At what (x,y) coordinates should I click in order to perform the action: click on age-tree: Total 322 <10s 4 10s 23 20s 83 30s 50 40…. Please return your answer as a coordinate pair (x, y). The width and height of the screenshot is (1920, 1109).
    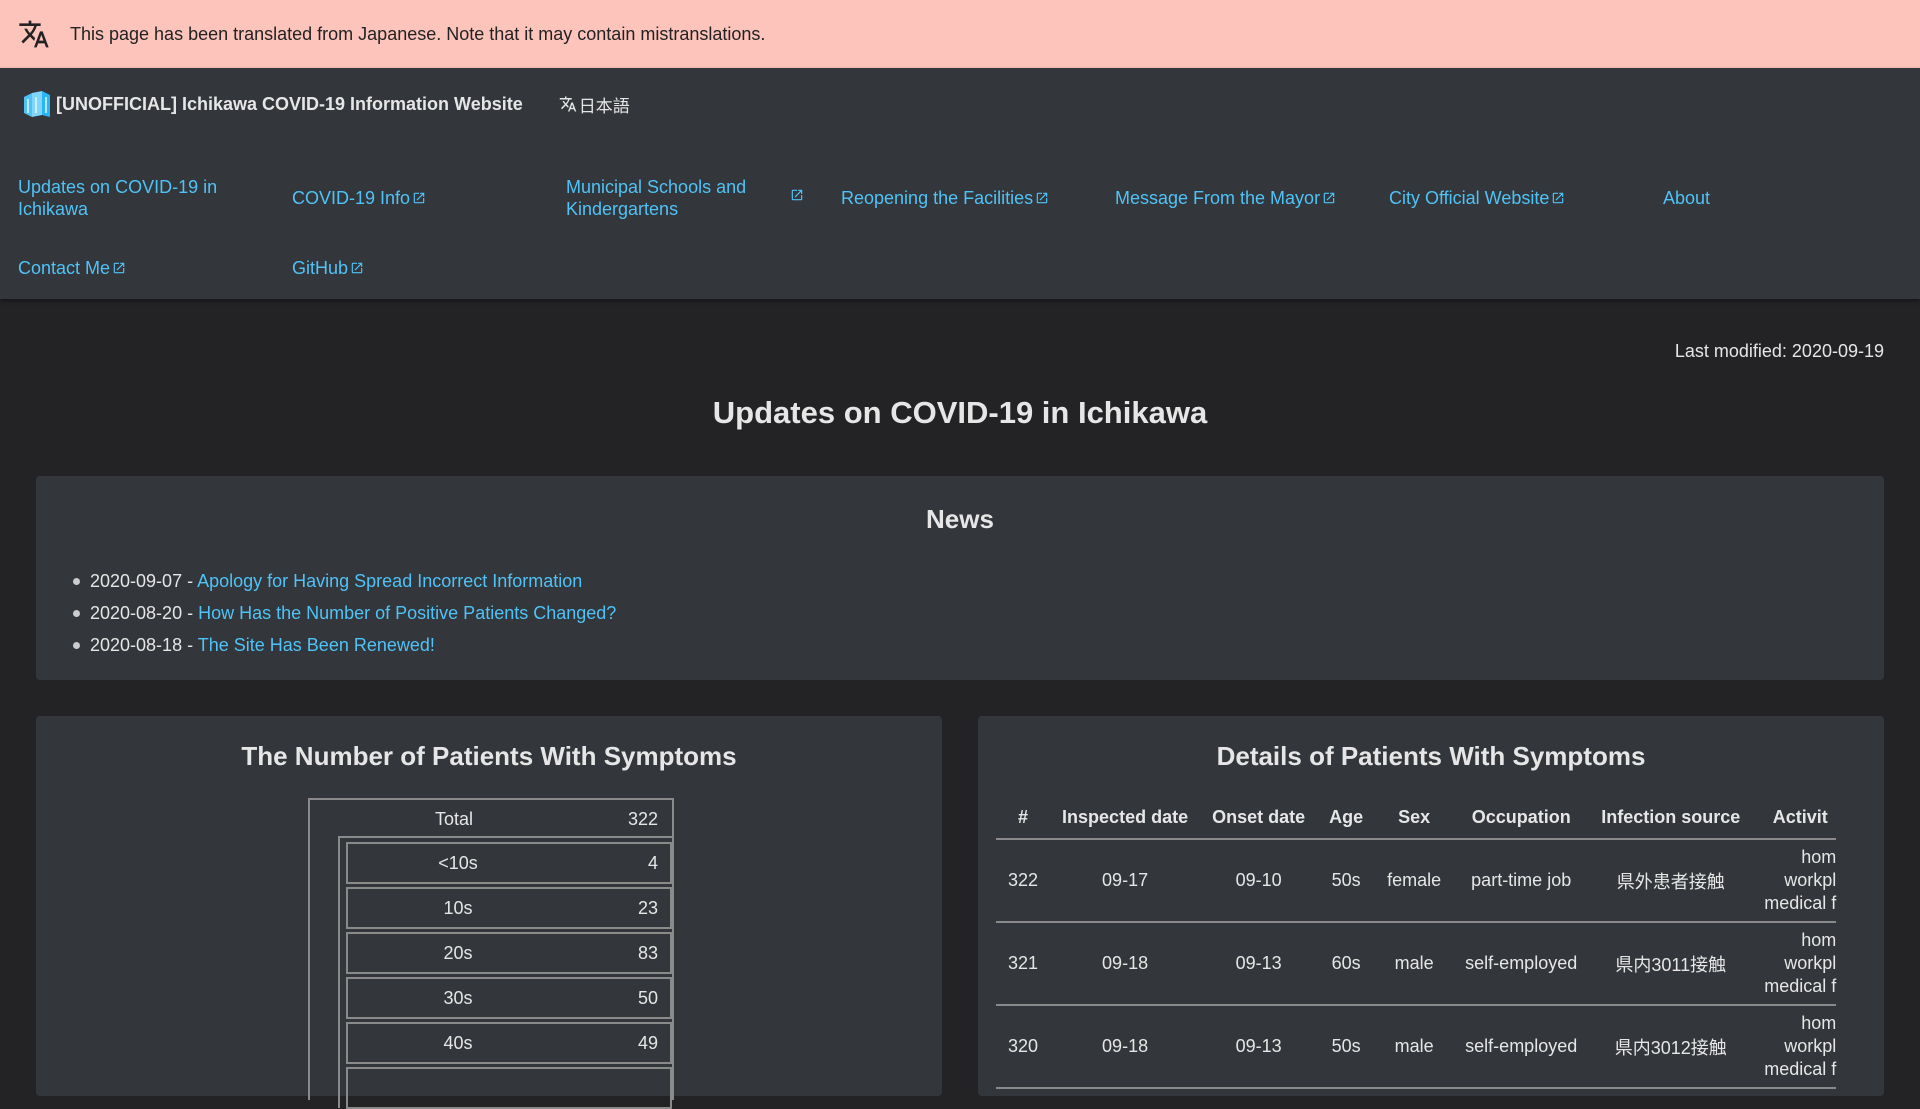
    Looking at the image, I should click on (491, 953).